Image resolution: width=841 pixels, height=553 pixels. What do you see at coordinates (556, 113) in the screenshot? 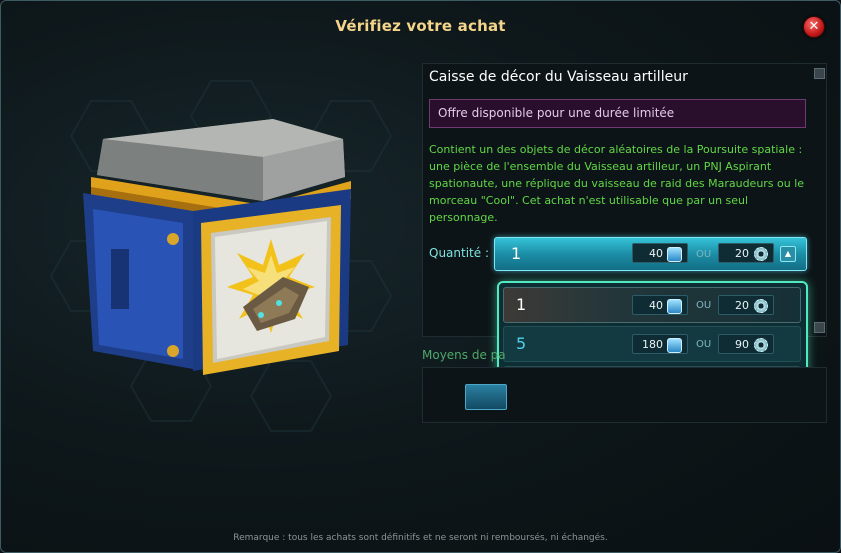
I see `limited-offer-text: Offre disponible pour une durée limitée` at bounding box center [556, 113].